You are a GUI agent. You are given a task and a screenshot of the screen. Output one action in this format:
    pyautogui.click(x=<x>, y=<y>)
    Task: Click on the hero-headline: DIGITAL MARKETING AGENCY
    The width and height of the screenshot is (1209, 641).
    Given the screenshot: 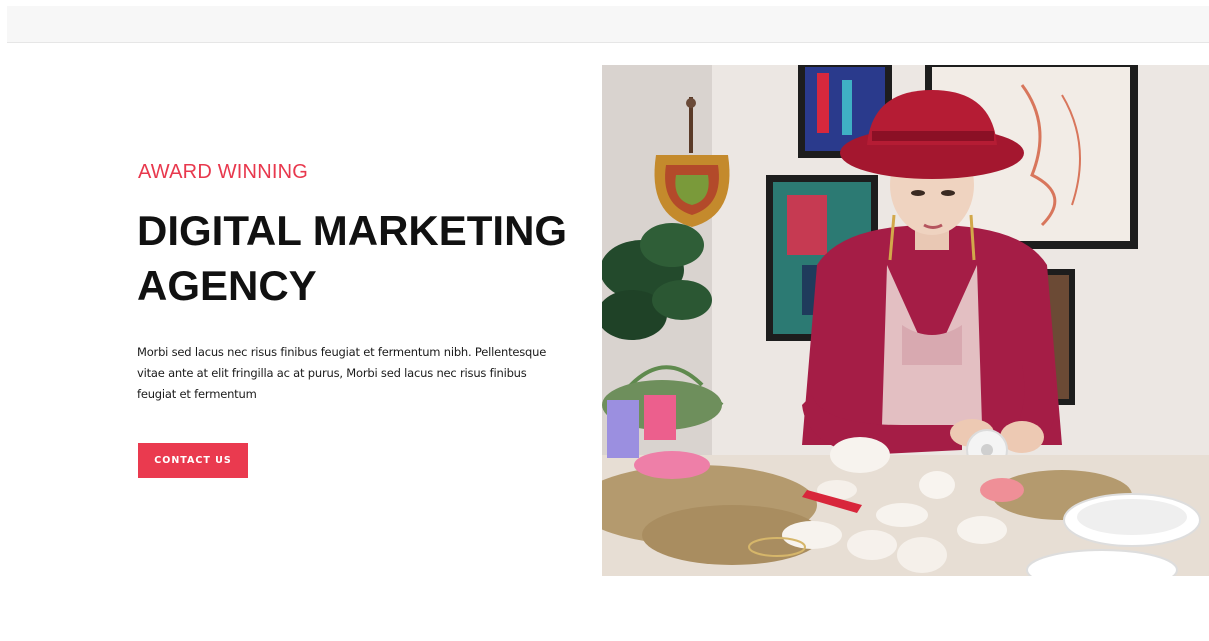 What is the action you would take?
    pyautogui.click(x=362, y=258)
    